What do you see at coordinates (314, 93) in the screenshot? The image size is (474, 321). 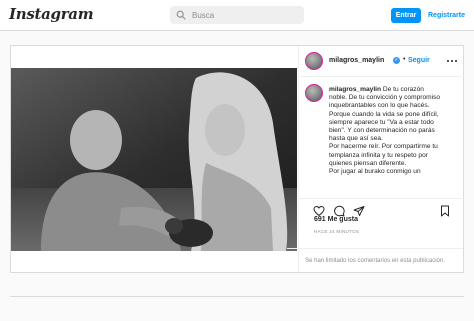 I see `caption-avatar` at bounding box center [314, 93].